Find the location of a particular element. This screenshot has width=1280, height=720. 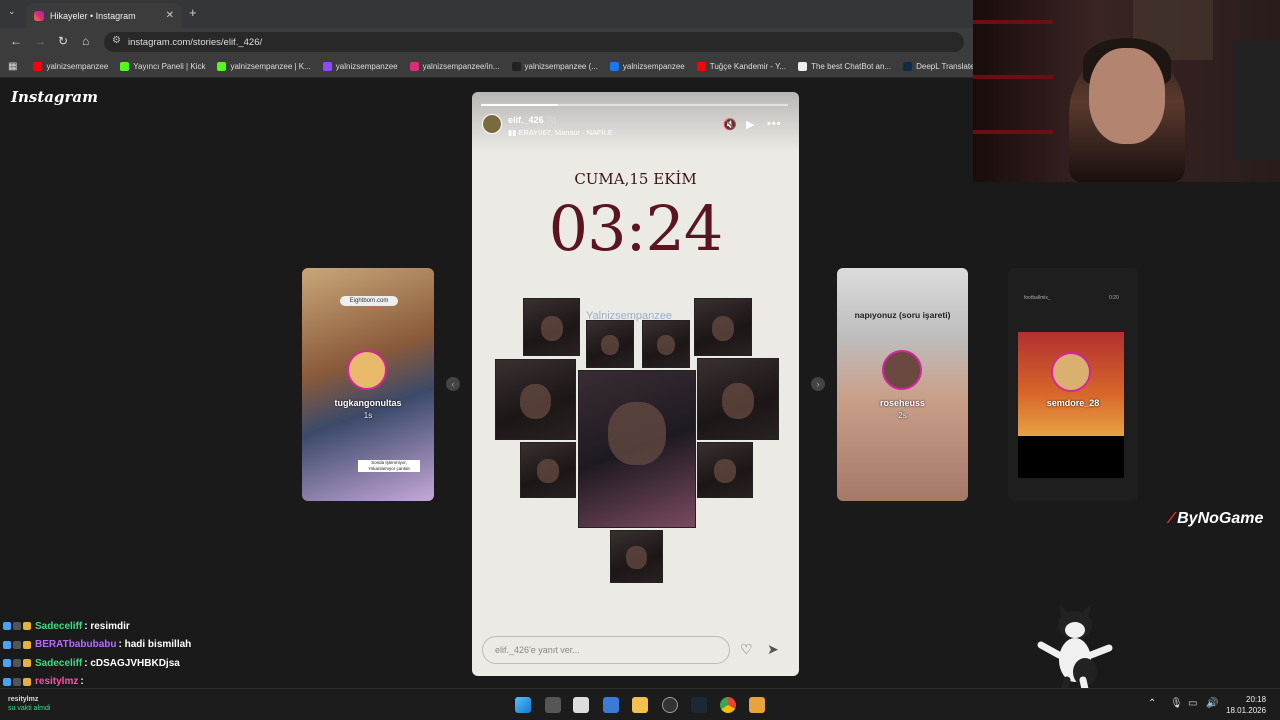

story-user: roseheuss is located at coordinates (902, 403).